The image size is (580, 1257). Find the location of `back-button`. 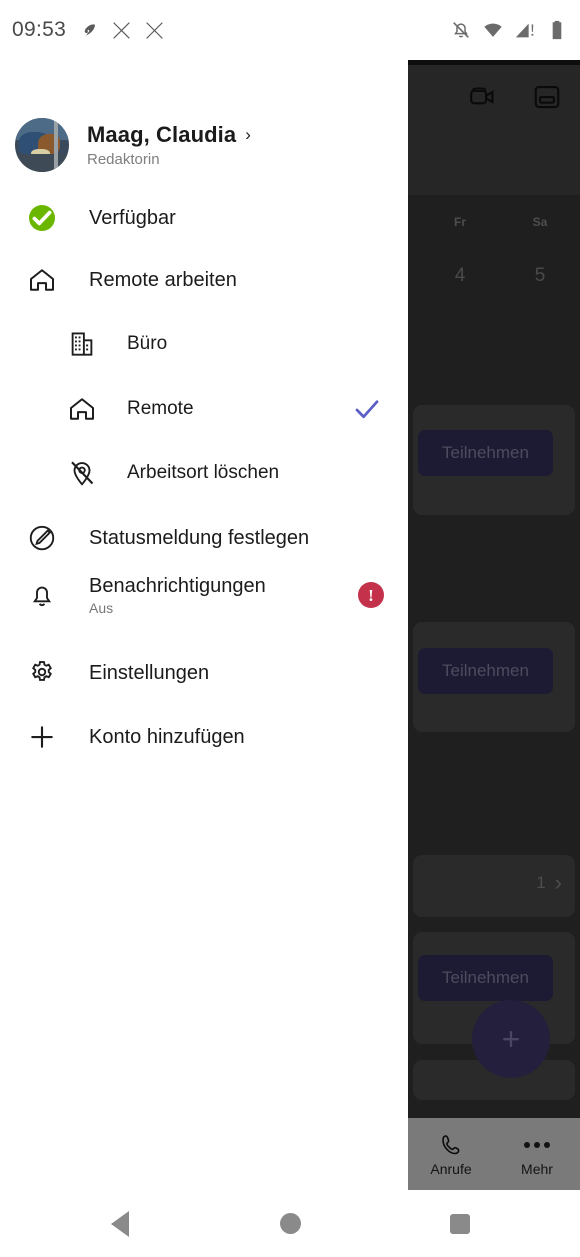

back-button is located at coordinates (120, 1224).